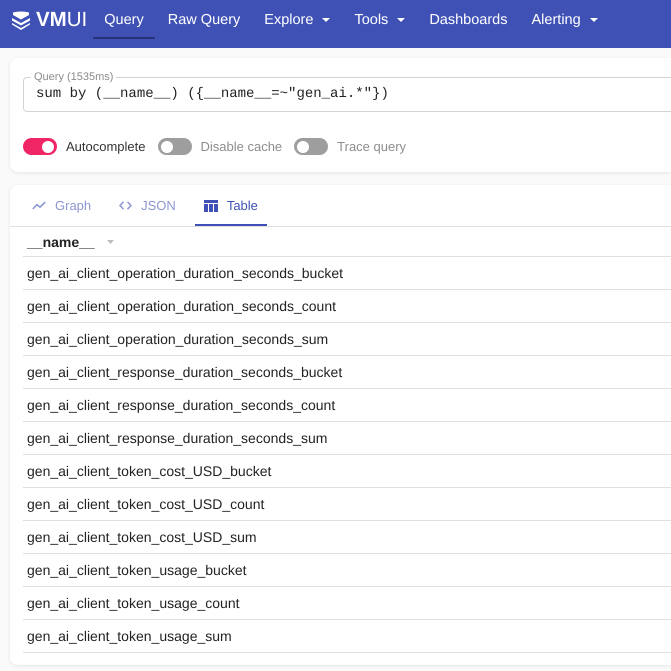 The width and height of the screenshot is (671, 671). Describe the element at coordinates (347, 603) in the screenshot. I see `table-cell: gen_ai_client_token_usage_count` at that location.